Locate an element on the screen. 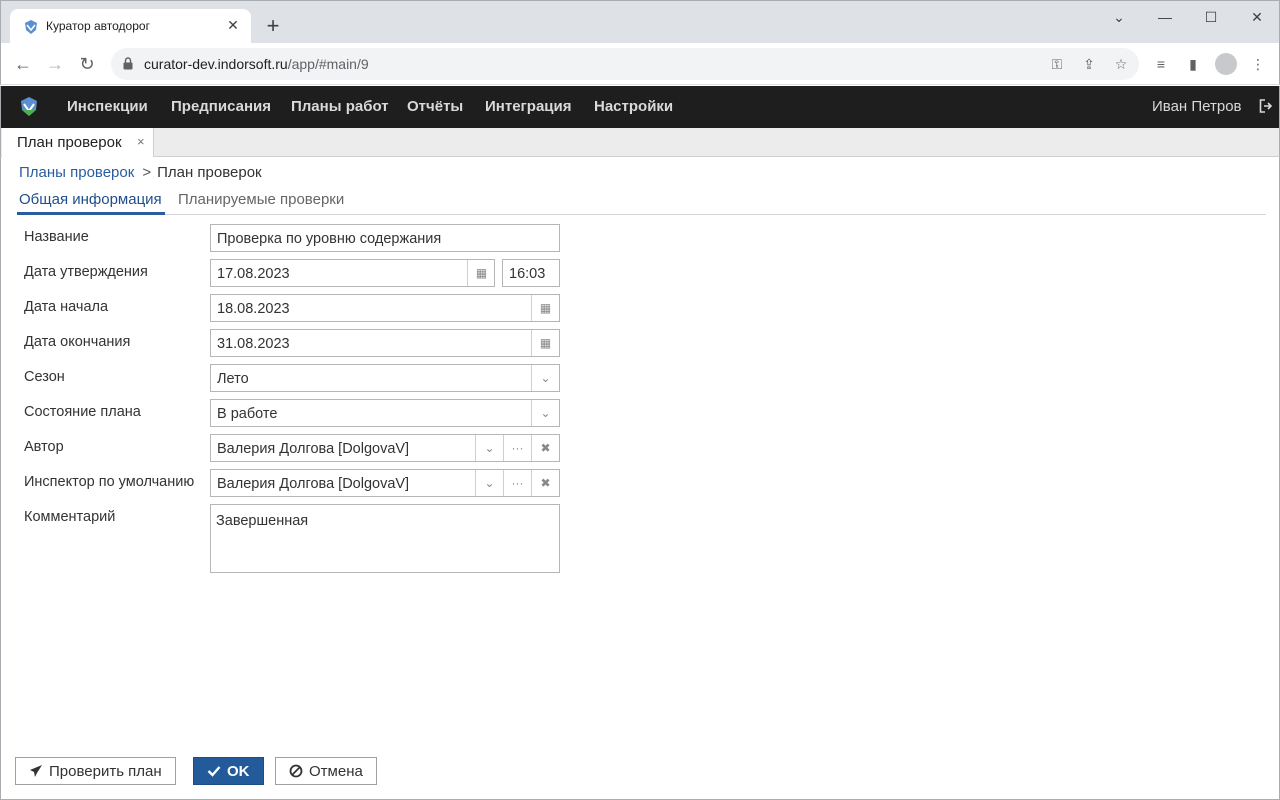  menu-prescriptions: Предписания is located at coordinates (221, 106).